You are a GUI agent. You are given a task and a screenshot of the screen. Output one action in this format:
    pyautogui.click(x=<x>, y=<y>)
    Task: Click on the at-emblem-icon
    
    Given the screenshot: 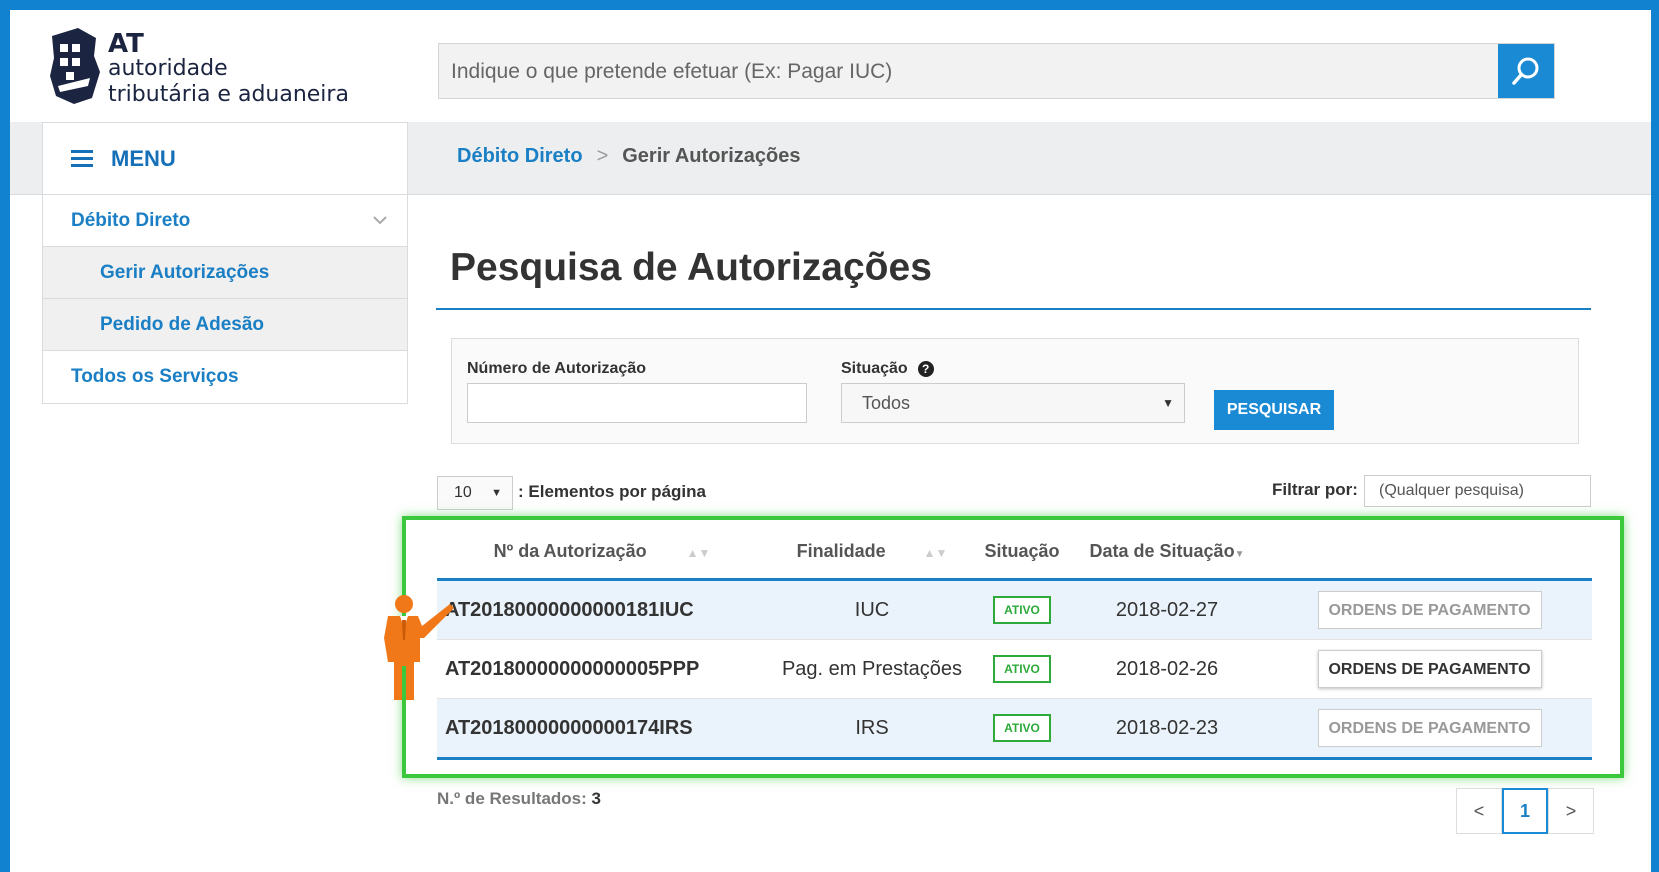 What is the action you would take?
    pyautogui.click(x=75, y=66)
    